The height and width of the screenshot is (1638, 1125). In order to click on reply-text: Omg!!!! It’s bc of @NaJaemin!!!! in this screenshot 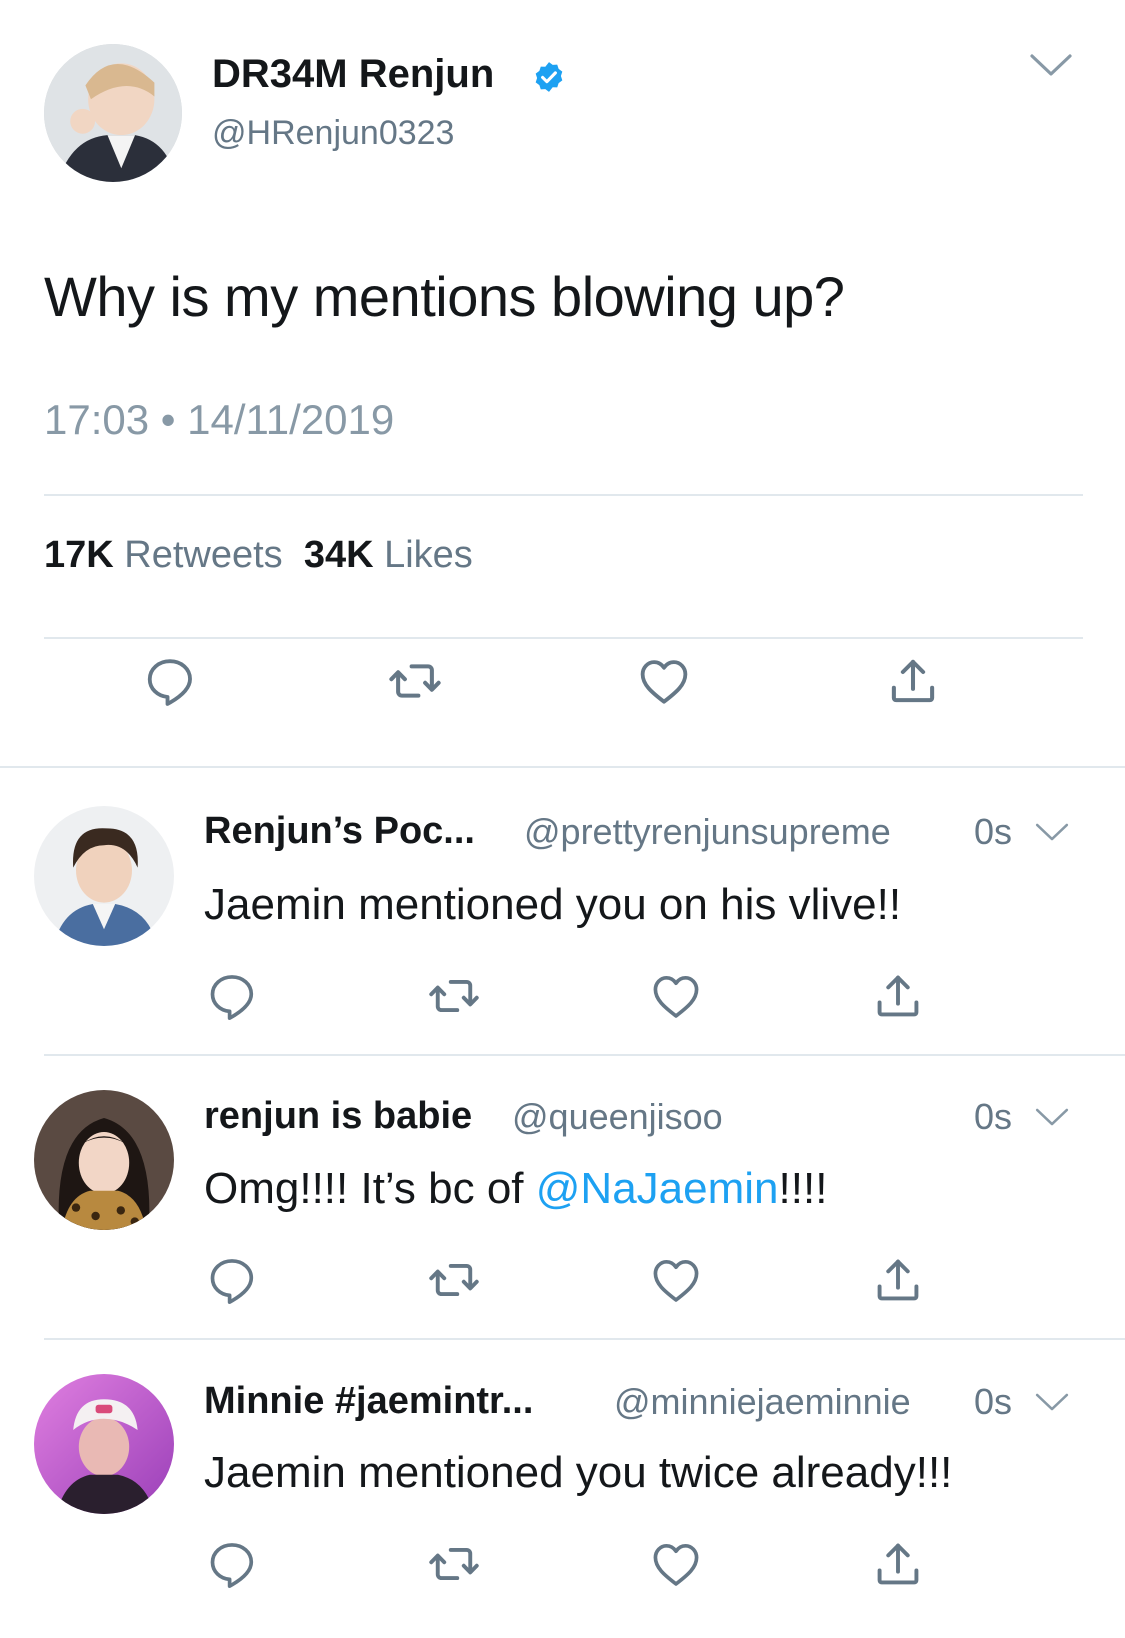, I will do `click(515, 1189)`.